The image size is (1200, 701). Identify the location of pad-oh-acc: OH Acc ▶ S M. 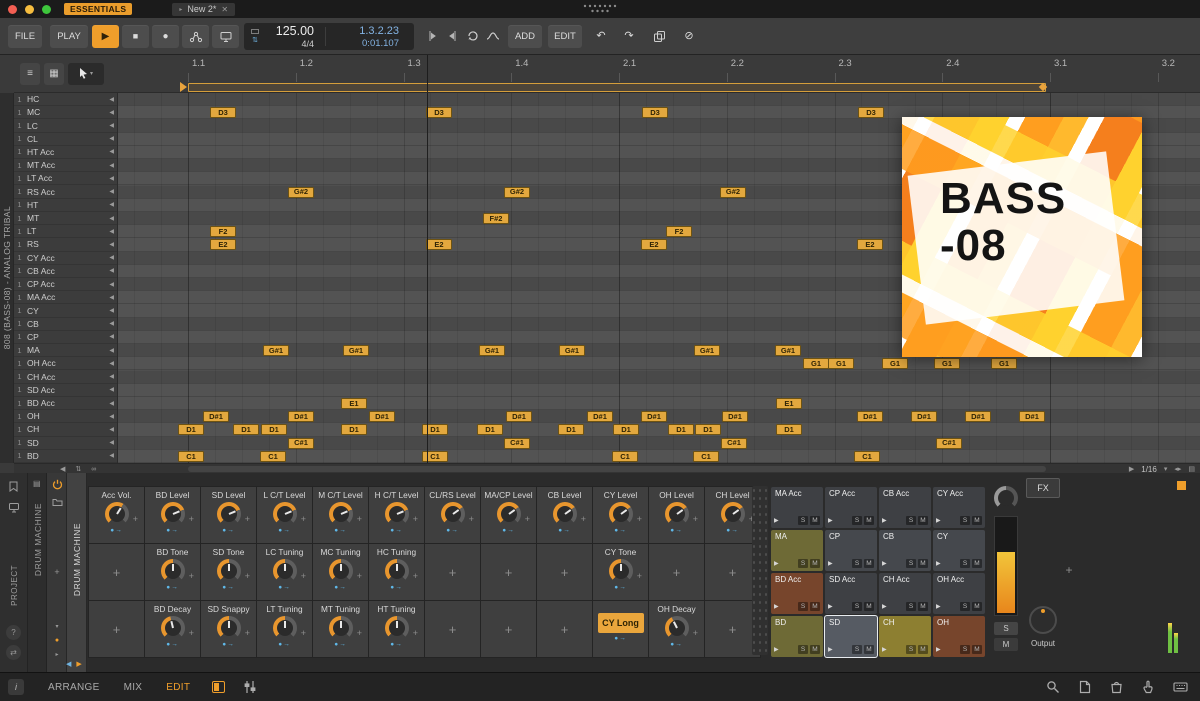
(959, 593).